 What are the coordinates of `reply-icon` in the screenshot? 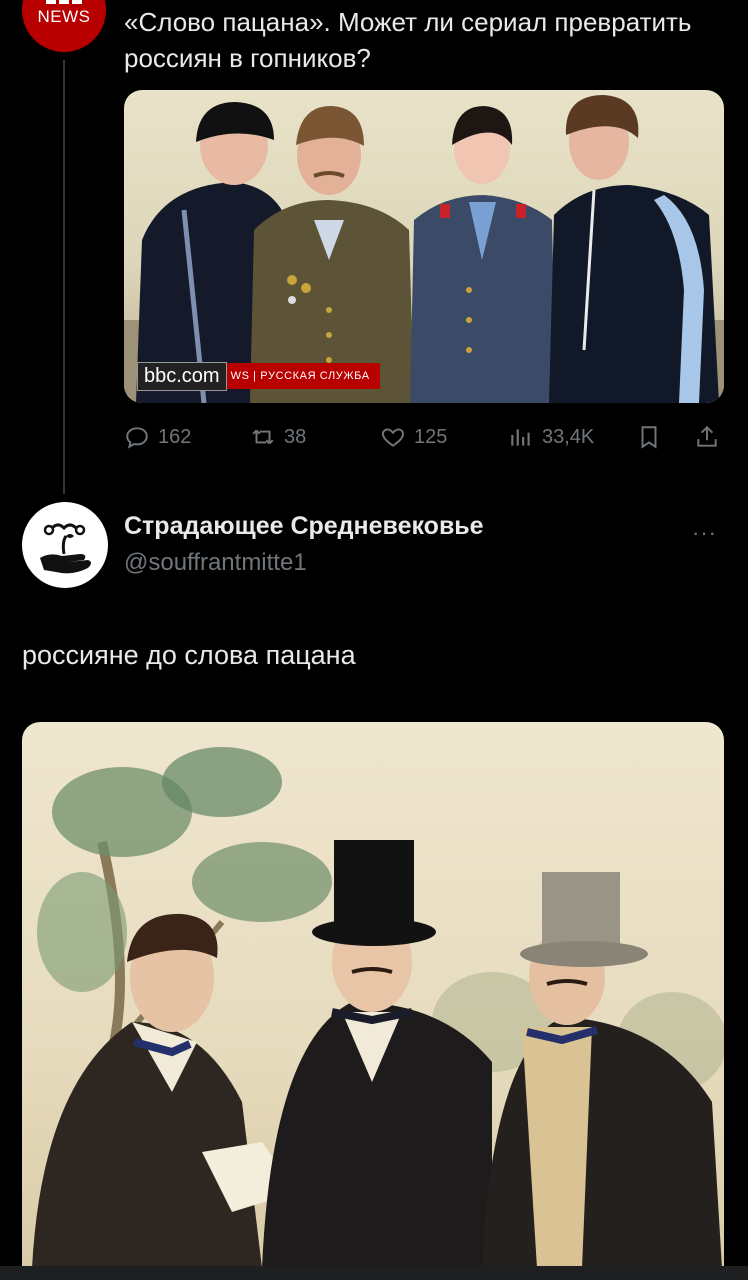 It's located at (137, 438).